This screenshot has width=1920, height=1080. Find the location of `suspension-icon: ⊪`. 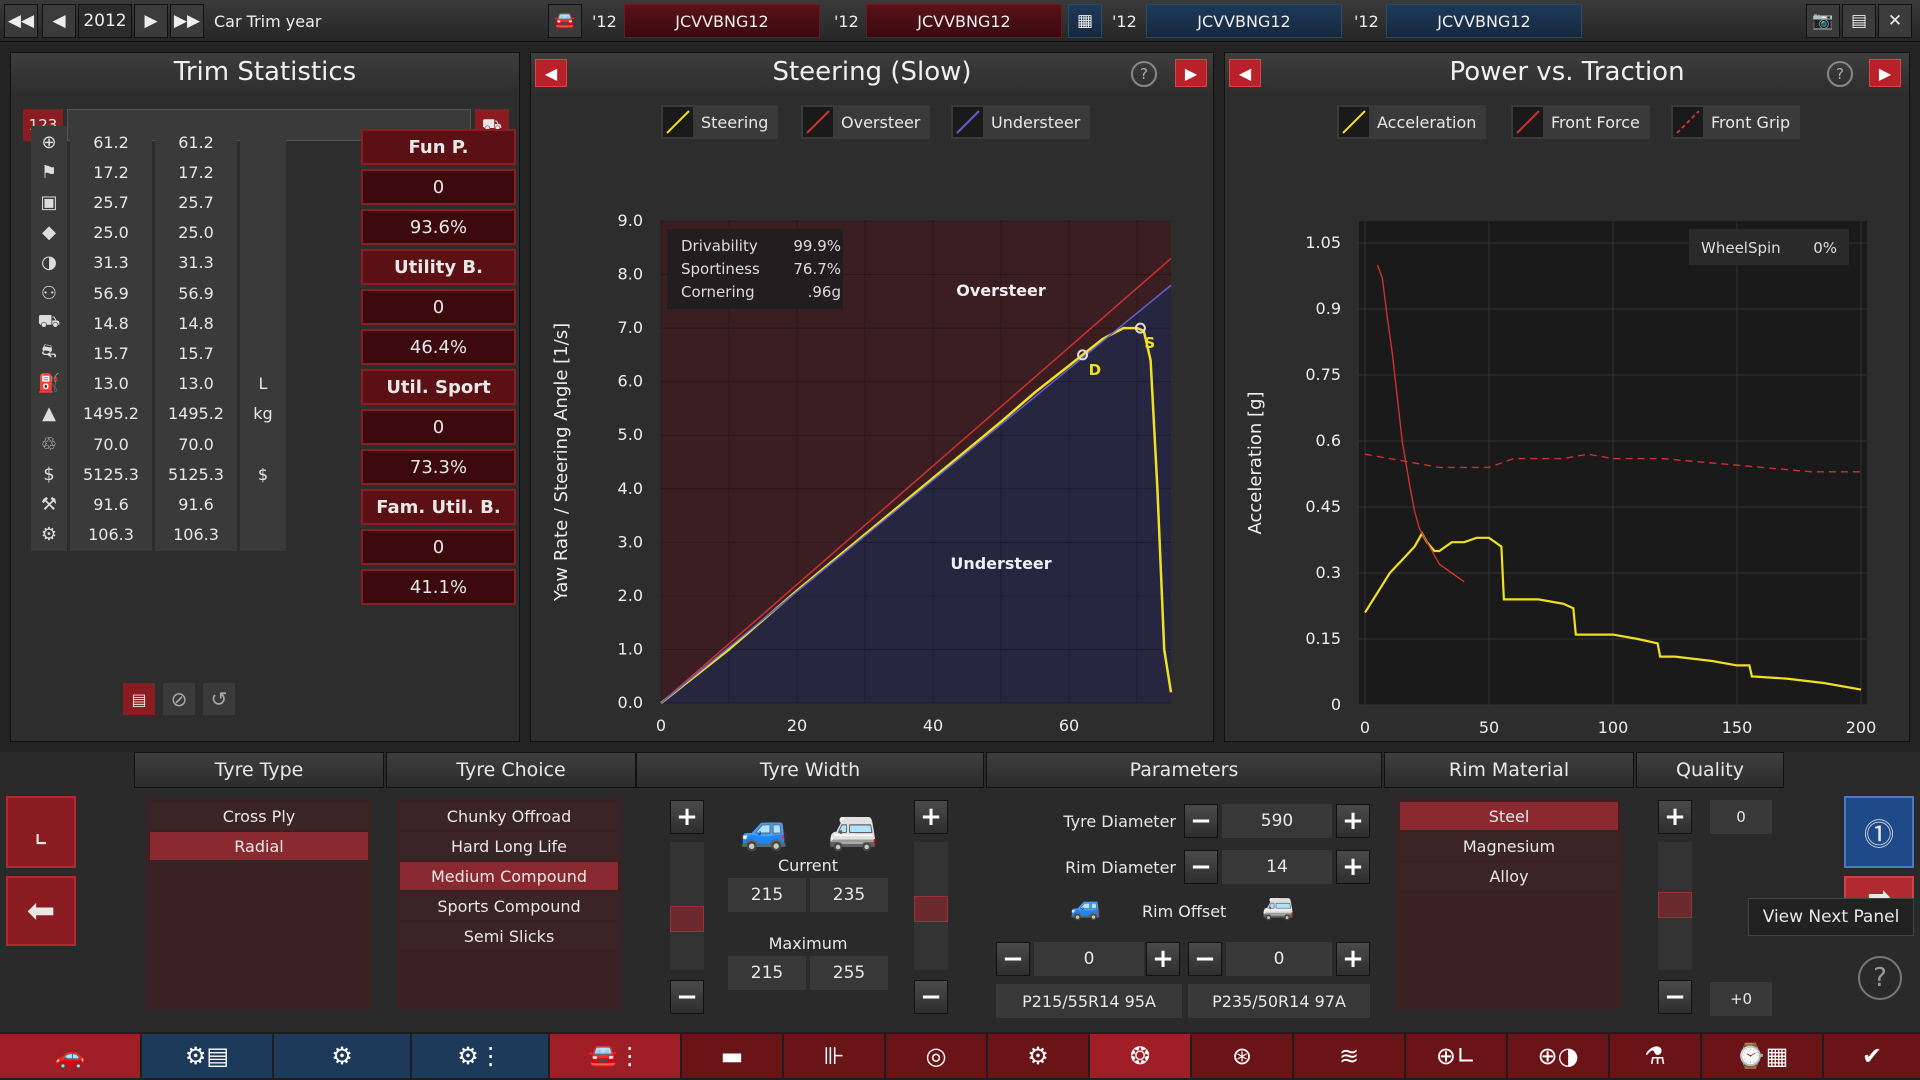

suspension-icon: ⊪ is located at coordinates (834, 1056).